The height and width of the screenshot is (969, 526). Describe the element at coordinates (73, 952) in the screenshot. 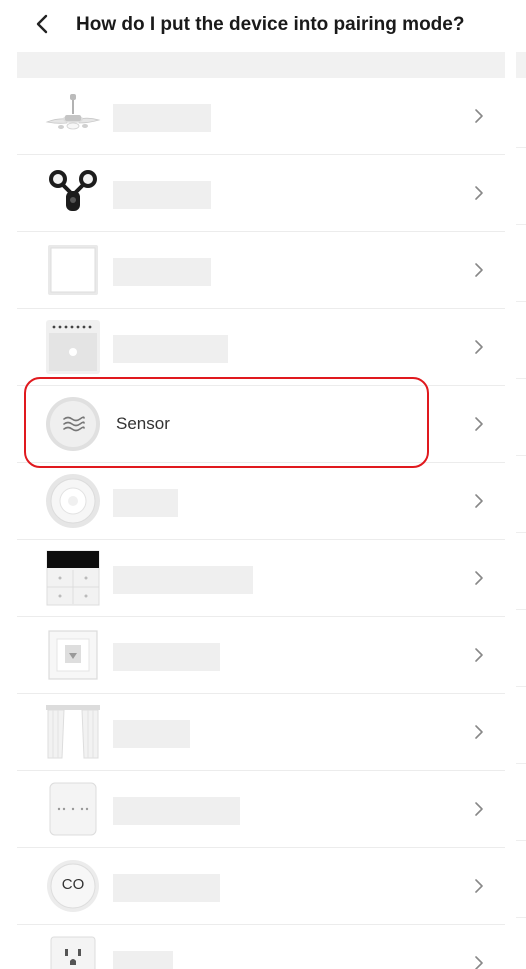

I see `outlet-icon` at that location.